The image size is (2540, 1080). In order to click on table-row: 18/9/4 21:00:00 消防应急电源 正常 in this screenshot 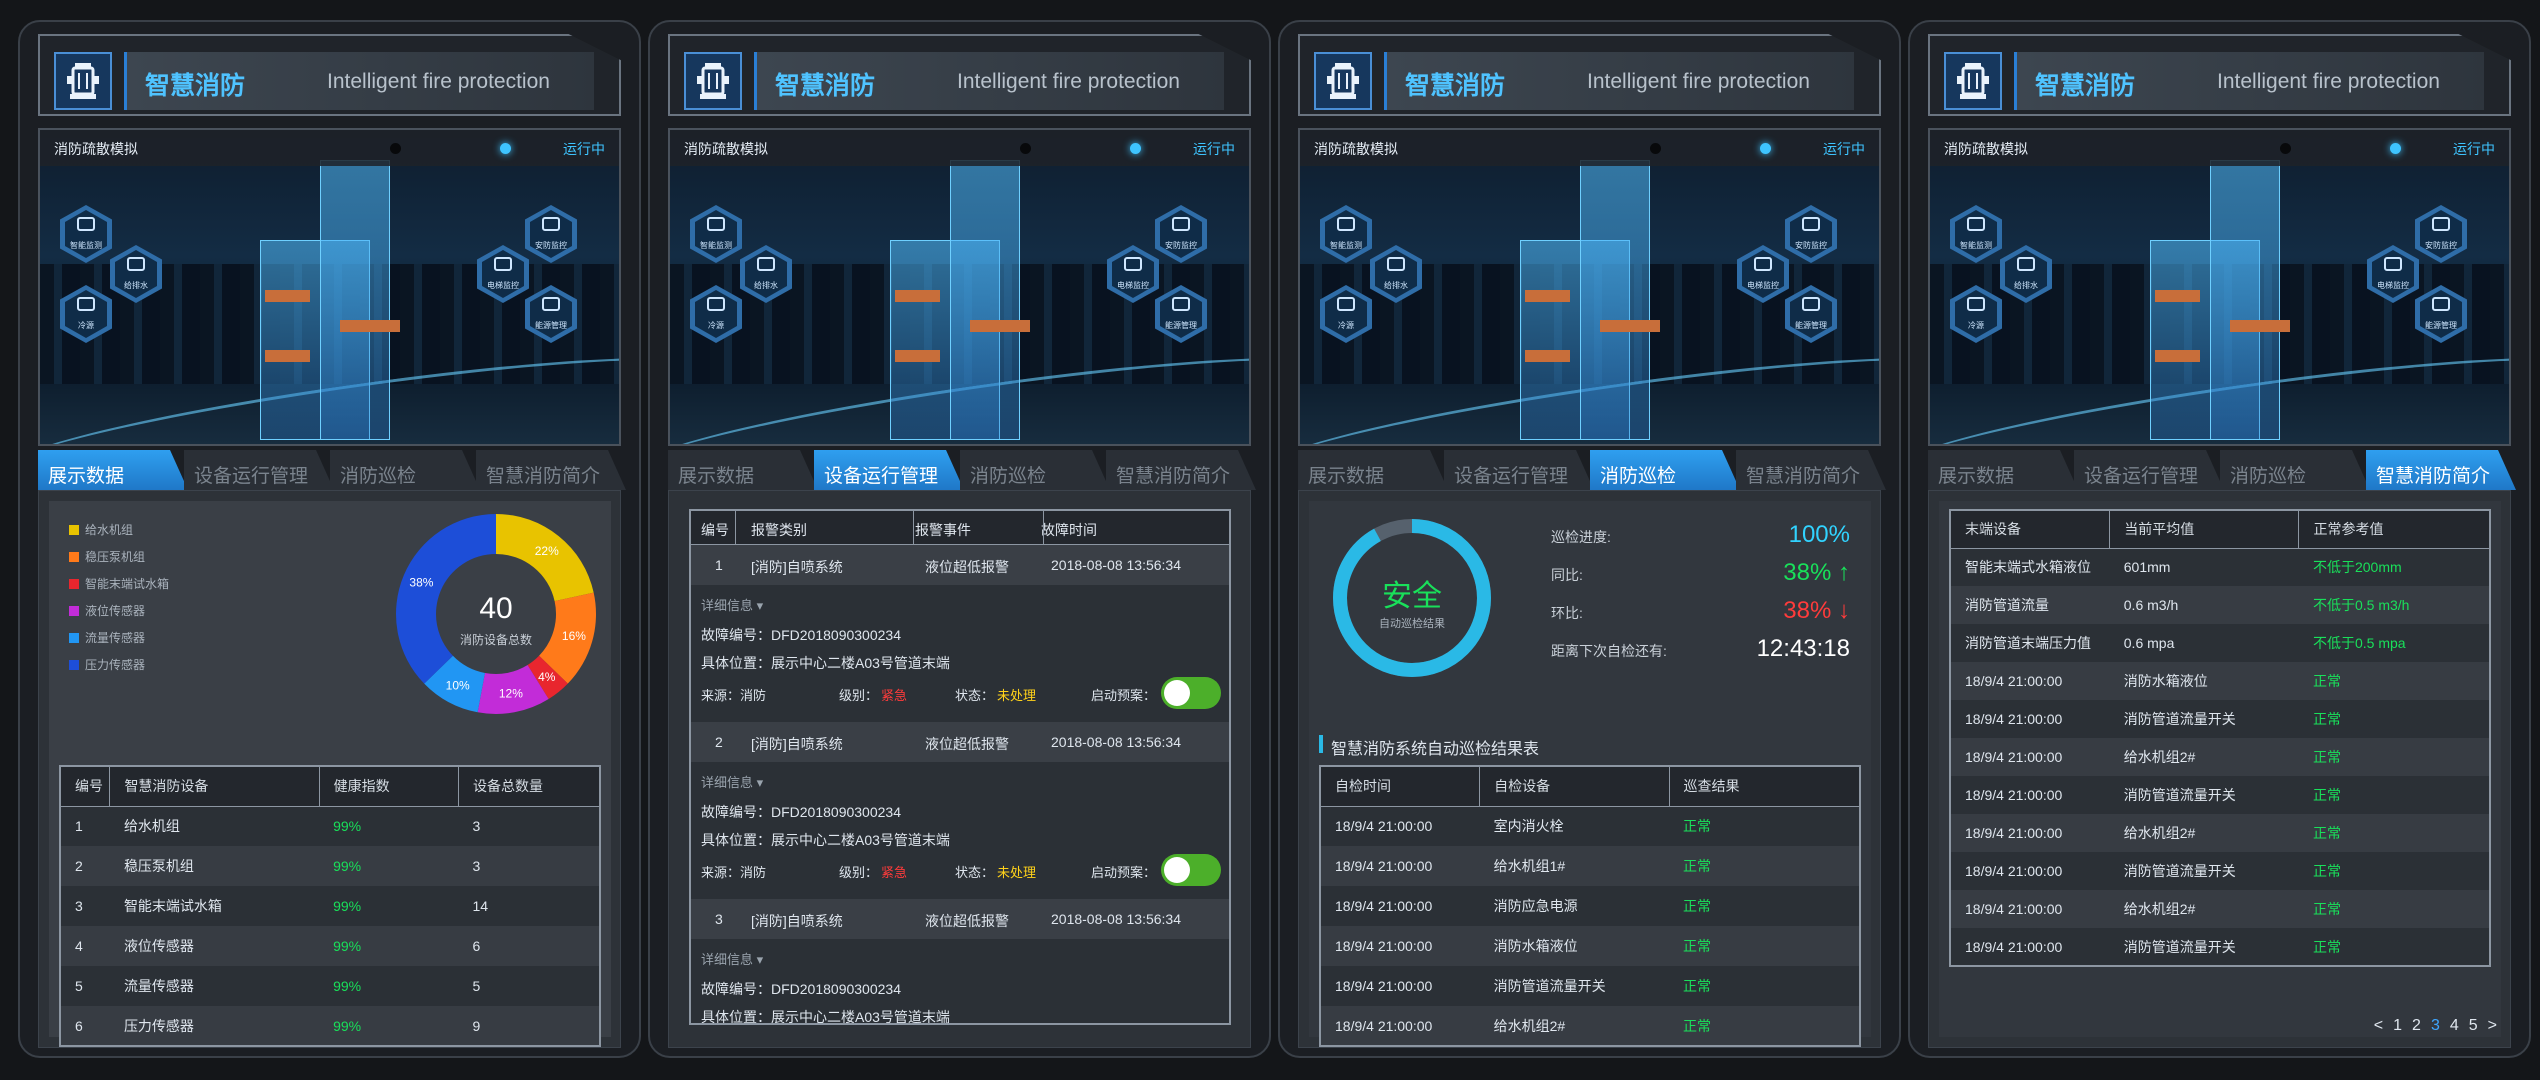, I will do `click(1590, 906)`.